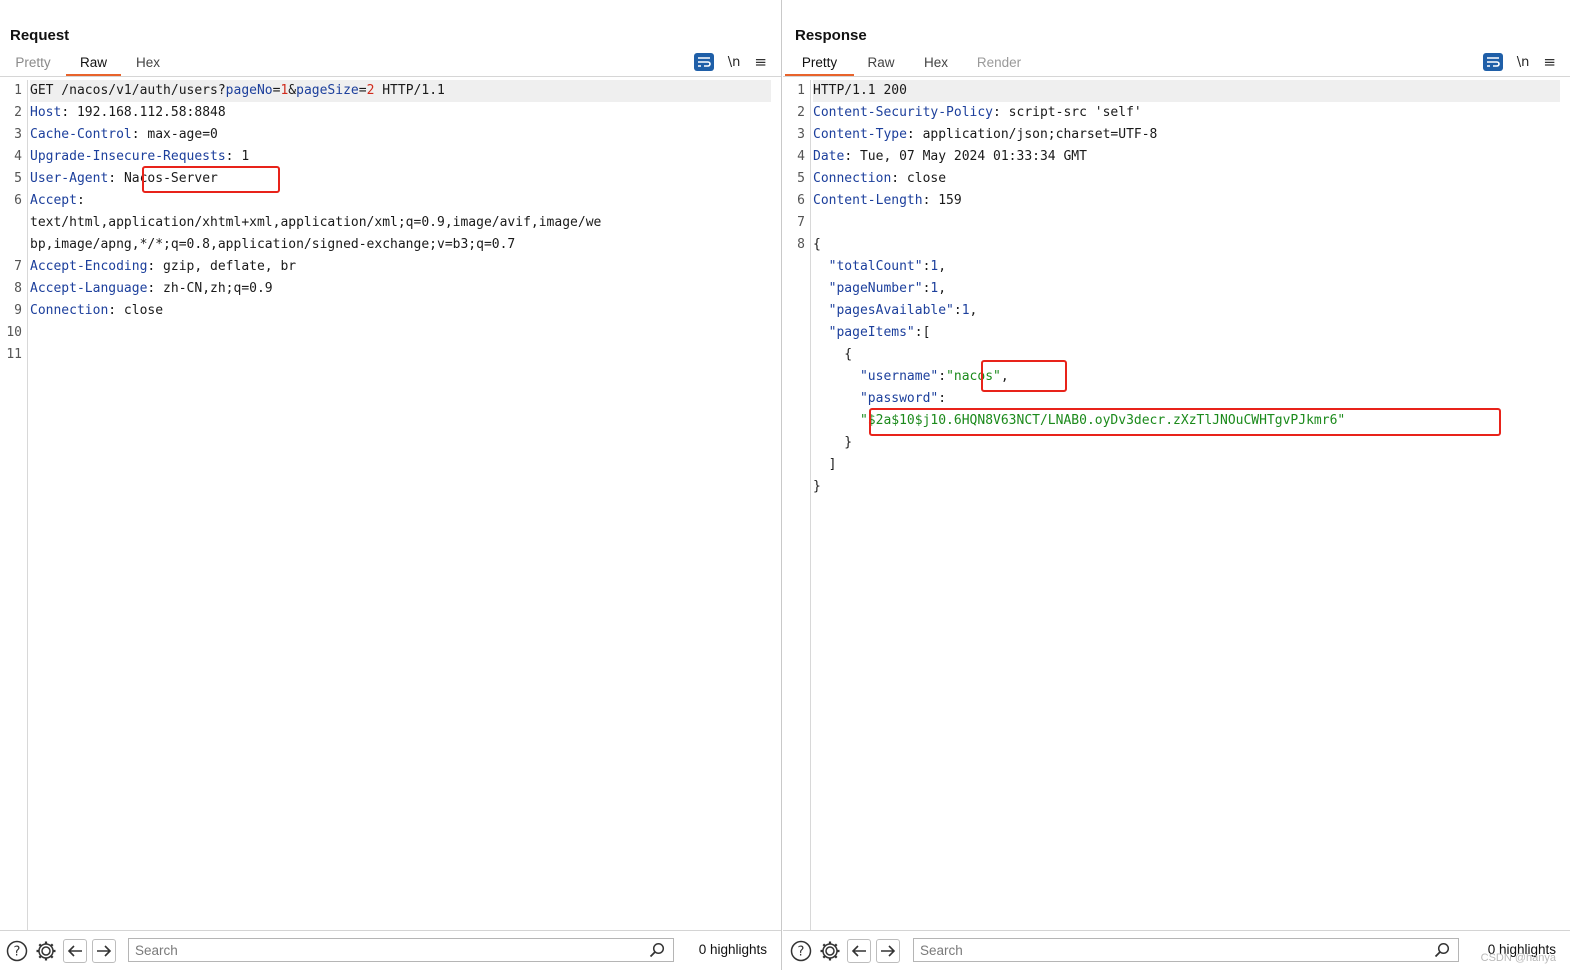 Image resolution: width=1570 pixels, height=970 pixels. I want to click on request-toolbar: \n ≡, so click(730, 62).